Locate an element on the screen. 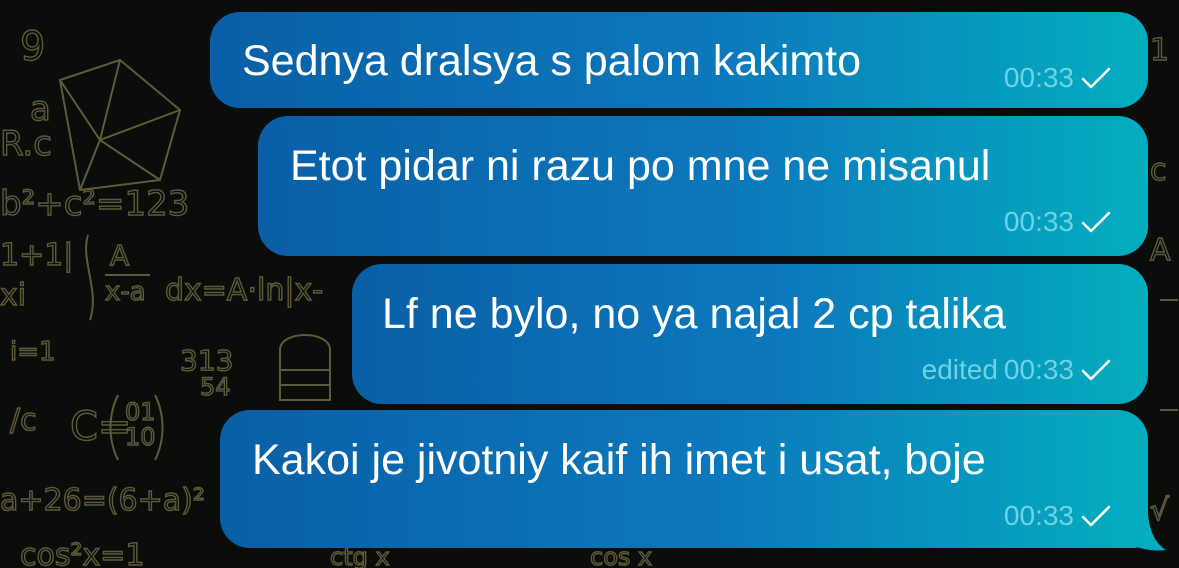  svg-text: /c is located at coordinates (23, 420).